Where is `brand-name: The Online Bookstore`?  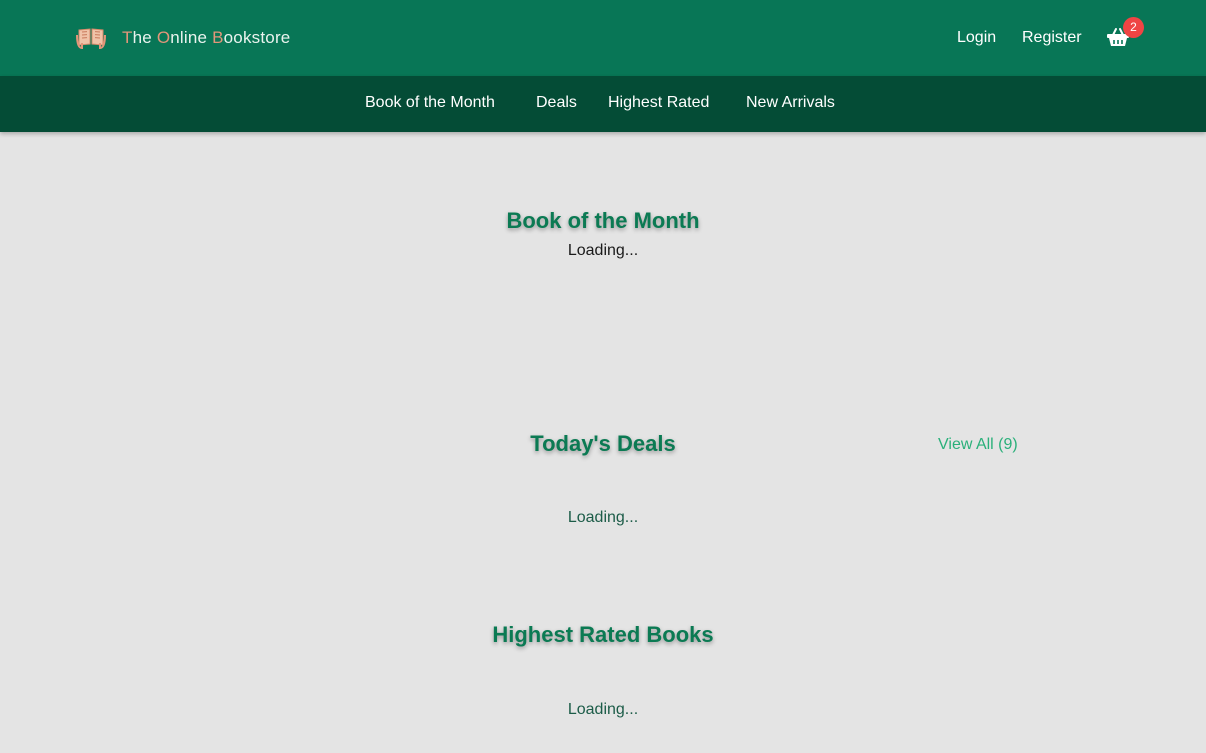 brand-name: The Online Bookstore is located at coordinates (206, 38).